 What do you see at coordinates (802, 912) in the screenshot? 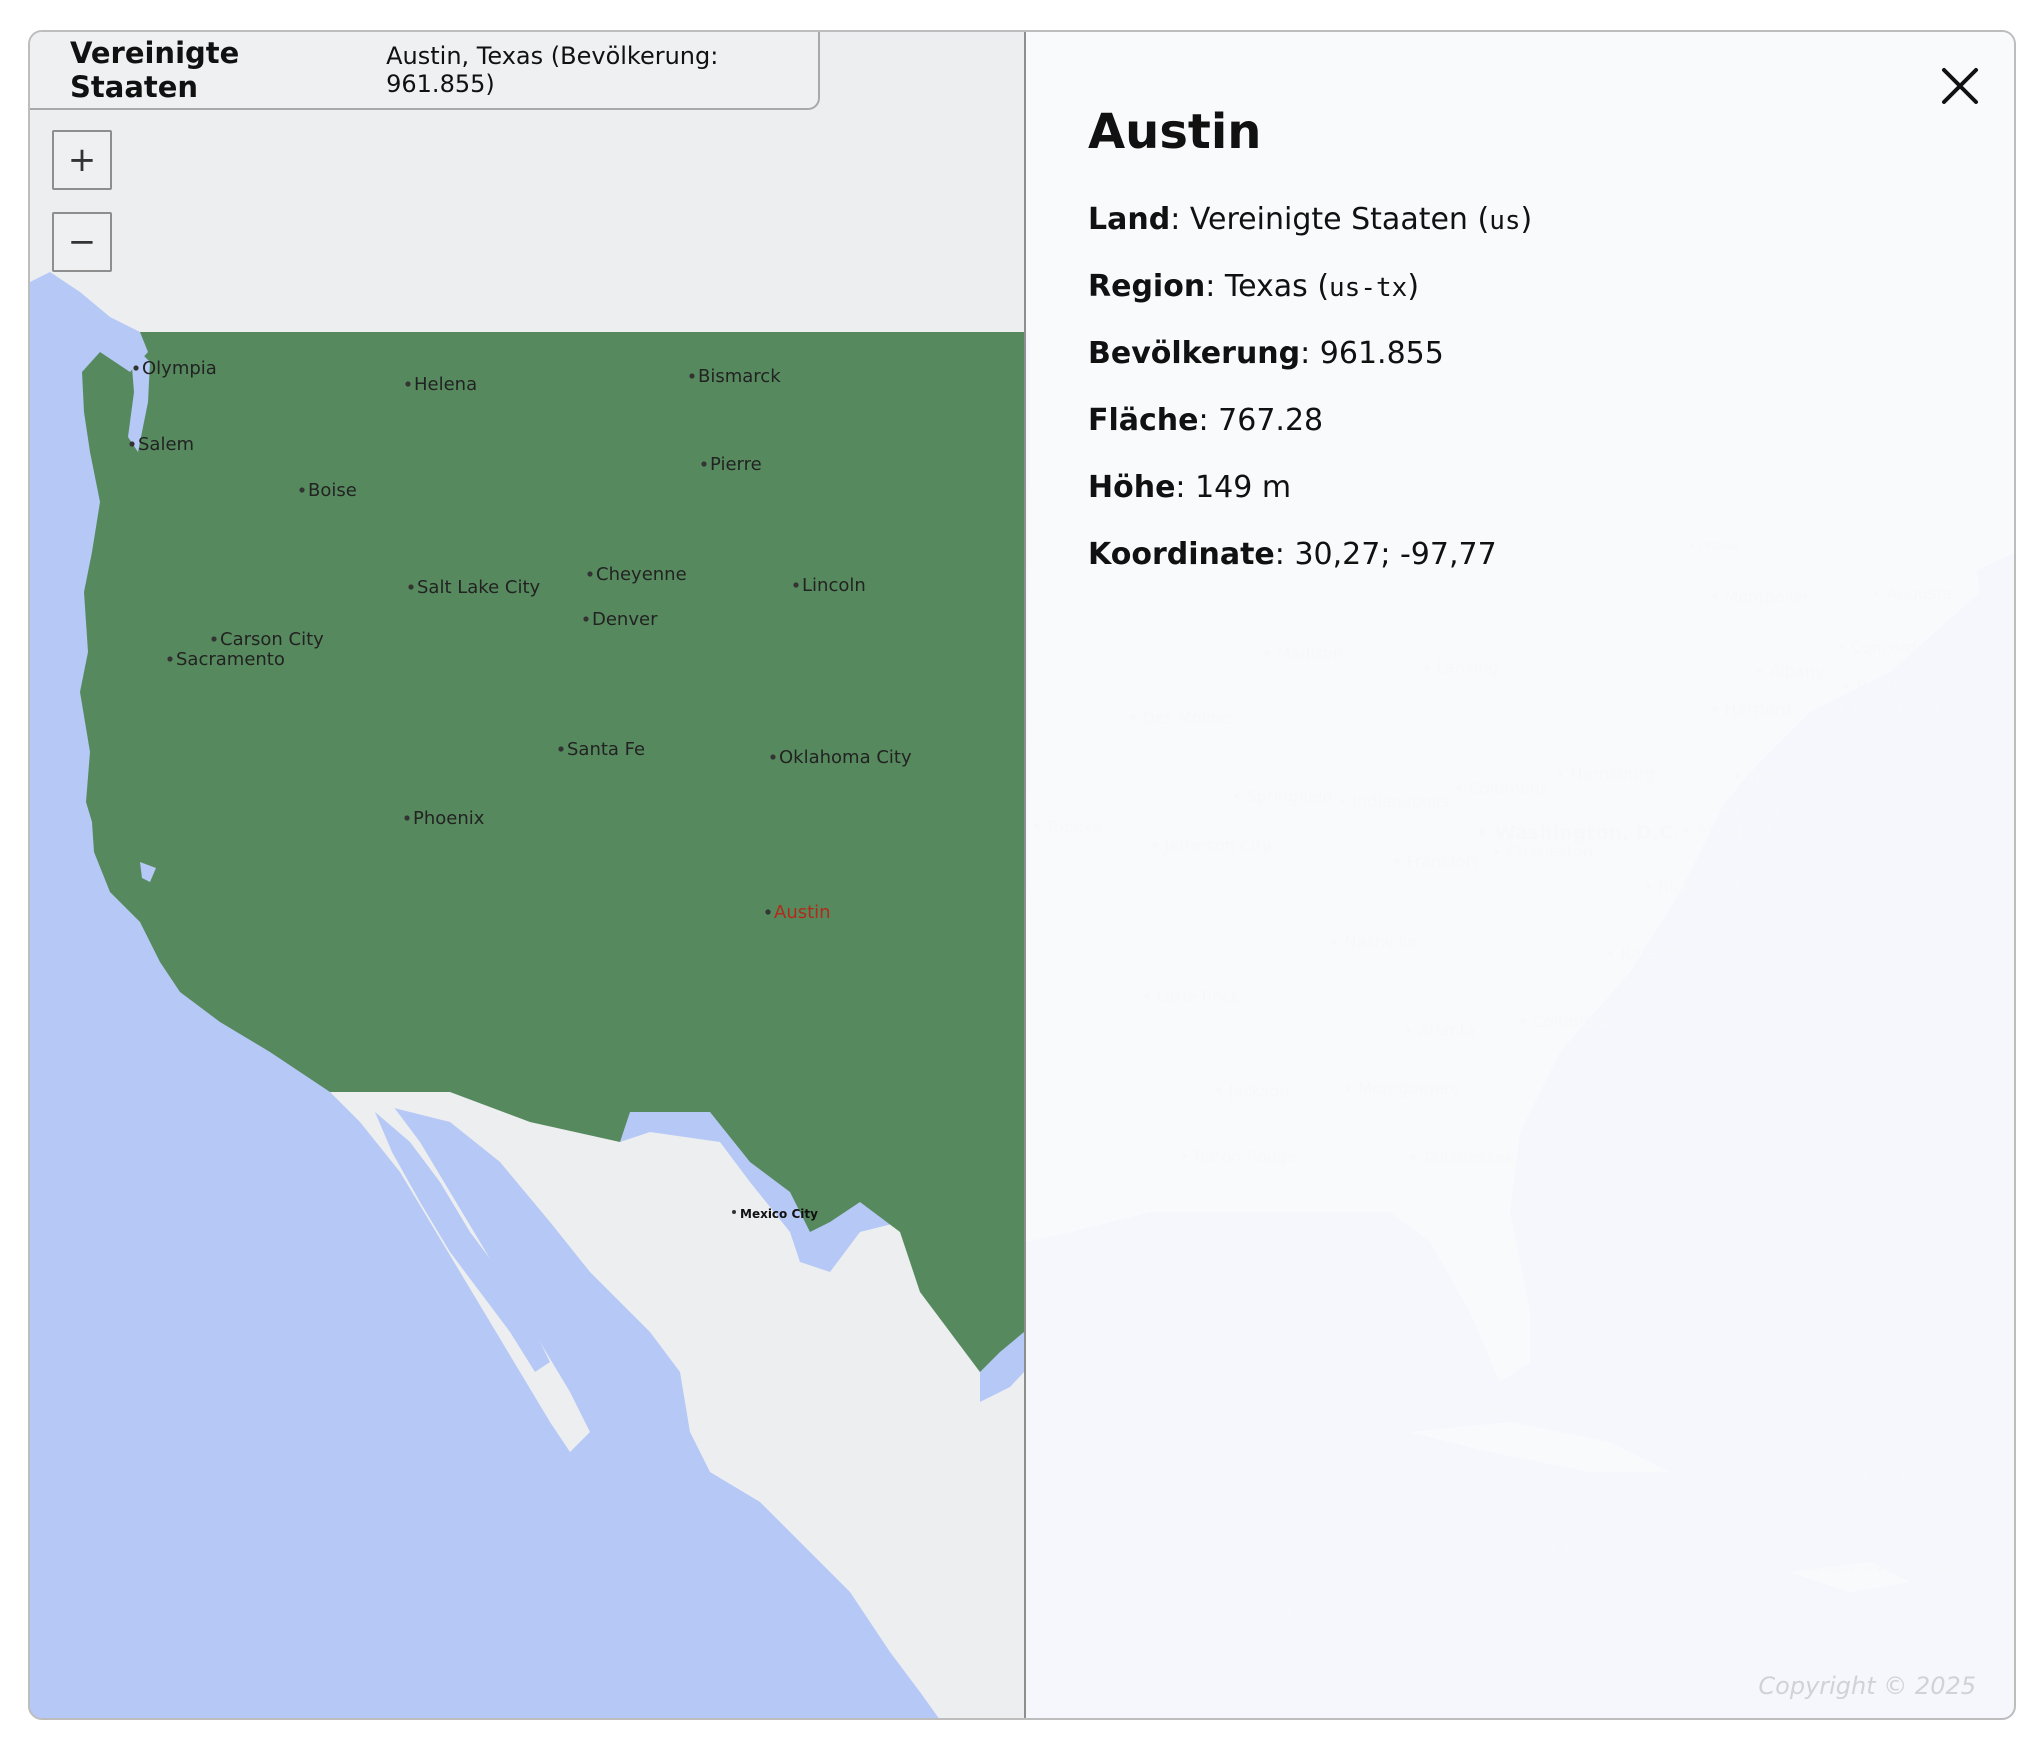
I see `city-label-austin: Austin` at bounding box center [802, 912].